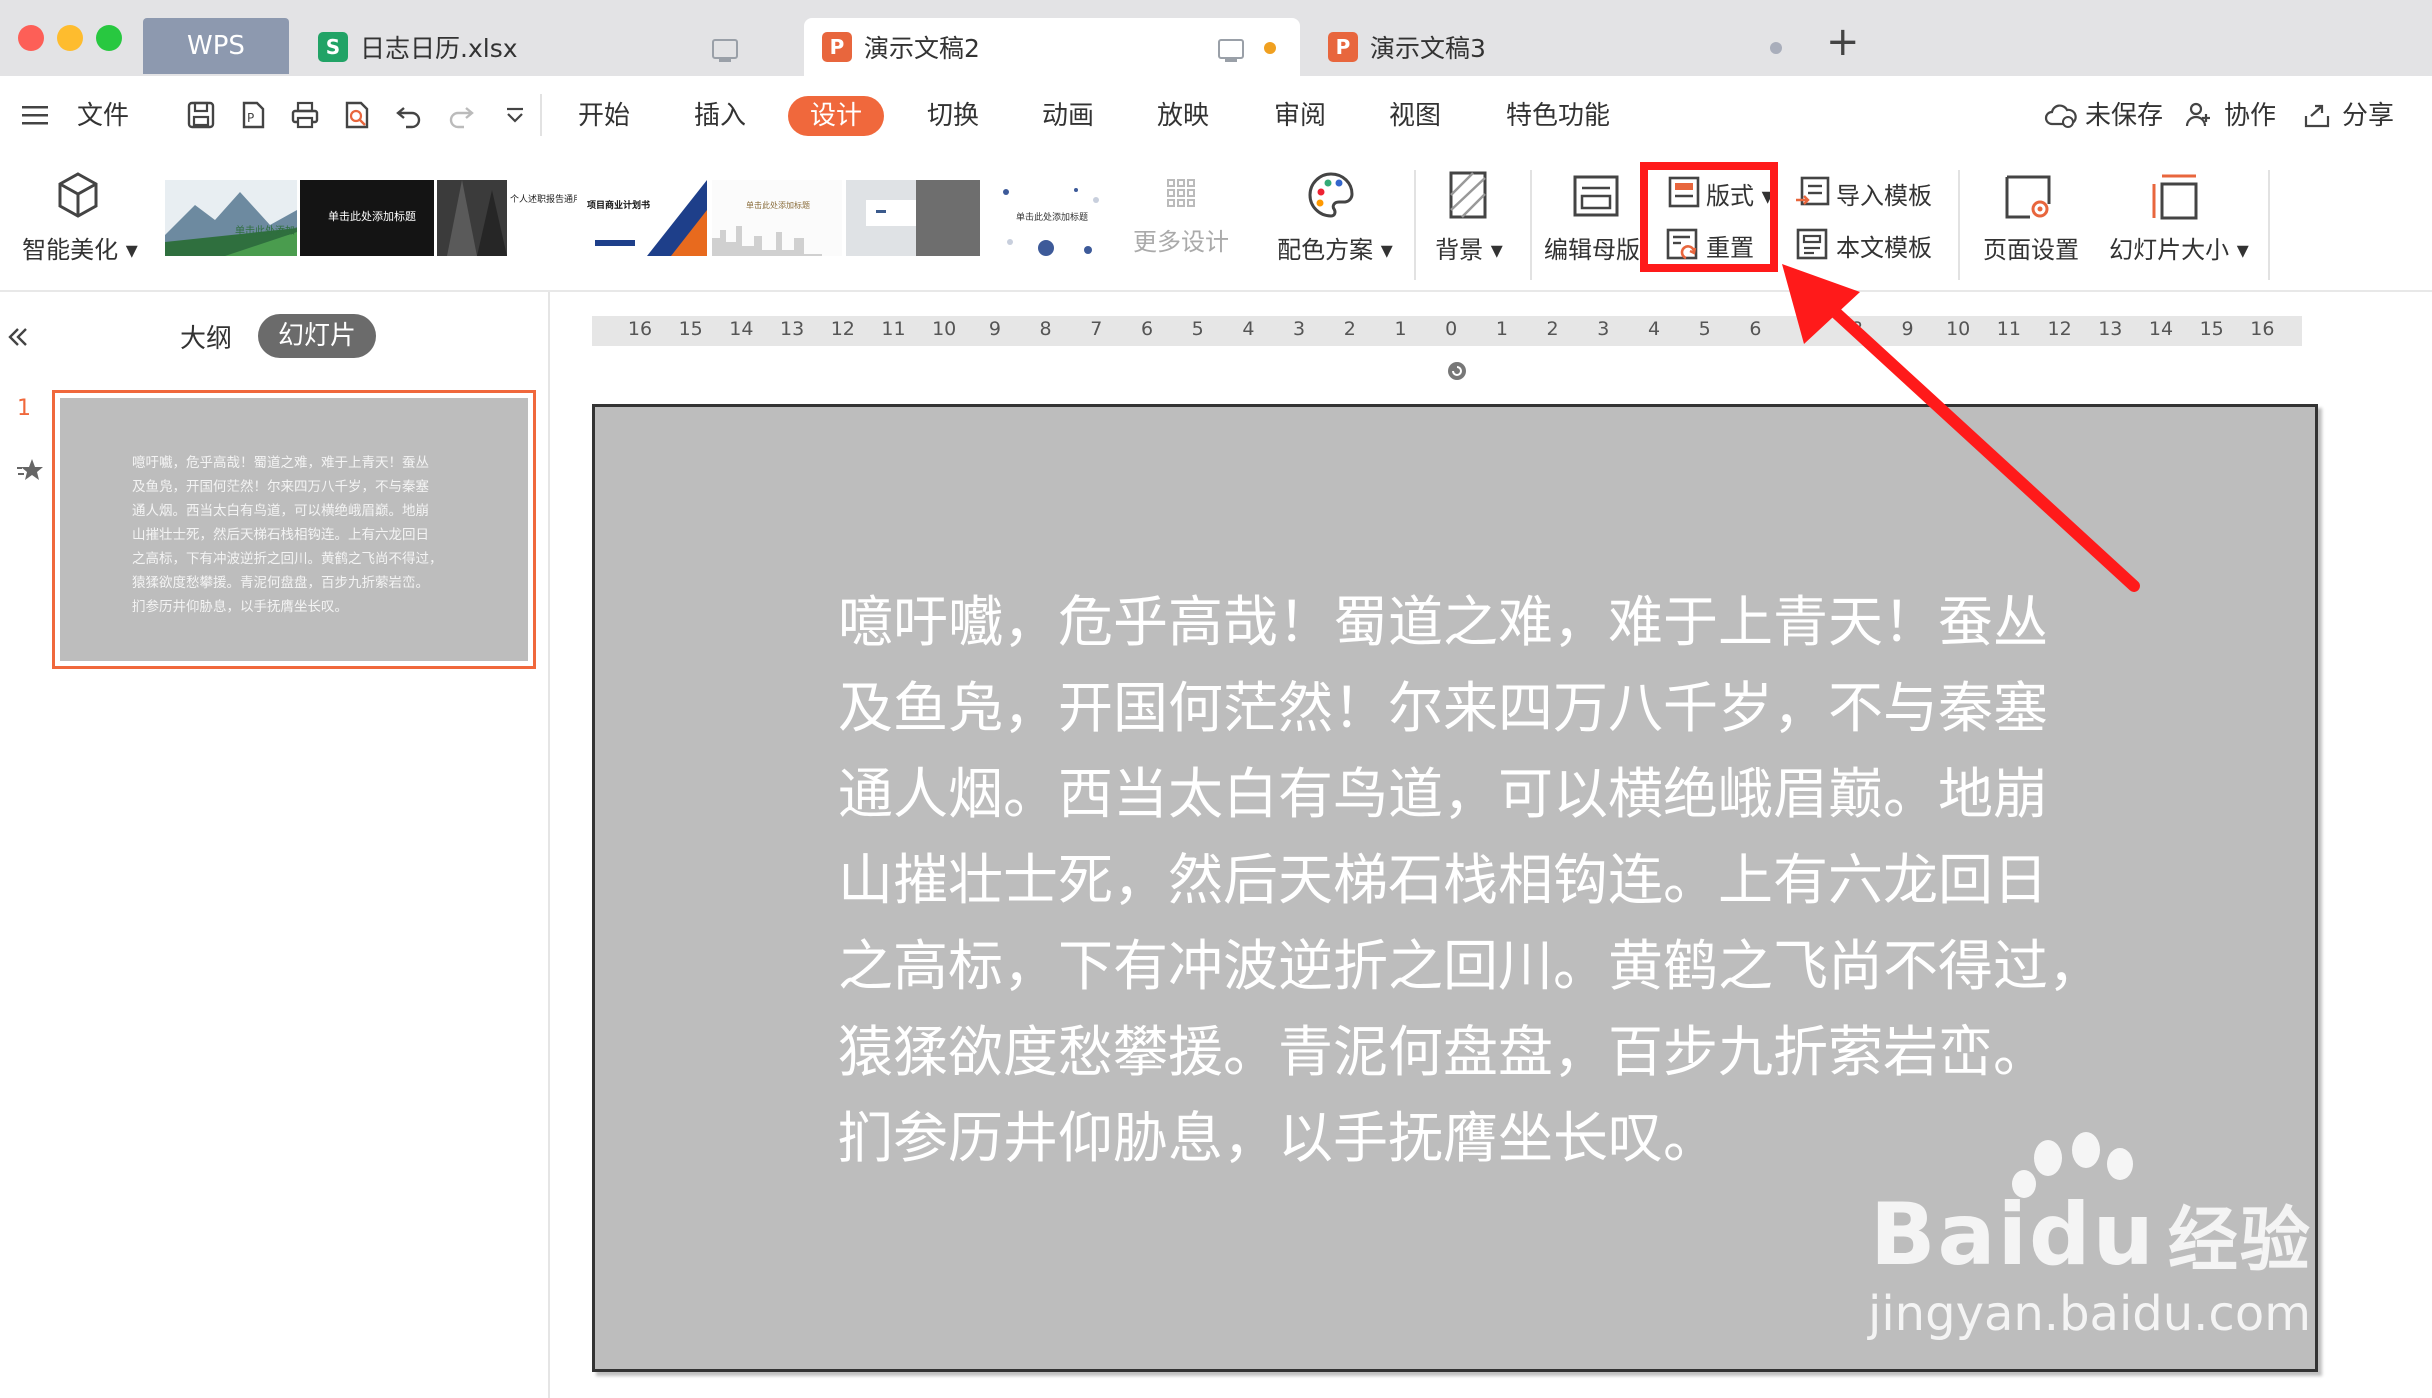 The image size is (2432, 1398). What do you see at coordinates (1300, 116) in the screenshot?
I see `menu-review: 审阅` at bounding box center [1300, 116].